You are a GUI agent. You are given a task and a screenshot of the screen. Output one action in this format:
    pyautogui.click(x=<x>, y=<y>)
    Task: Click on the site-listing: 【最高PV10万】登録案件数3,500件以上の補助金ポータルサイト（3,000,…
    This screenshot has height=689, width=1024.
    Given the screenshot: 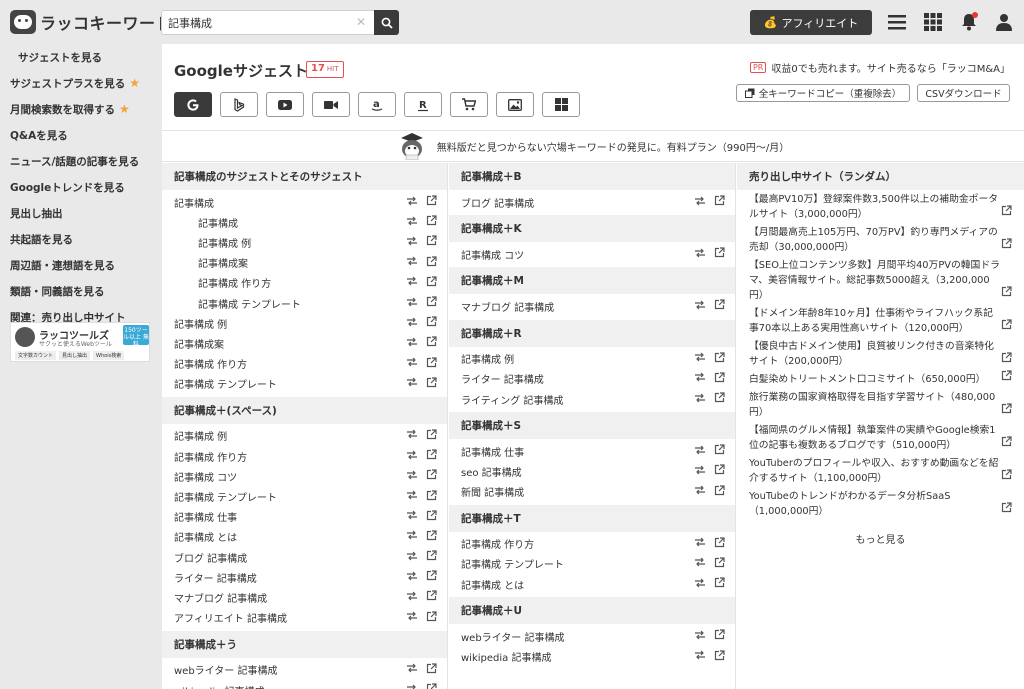 What is the action you would take?
    pyautogui.click(x=880, y=207)
    